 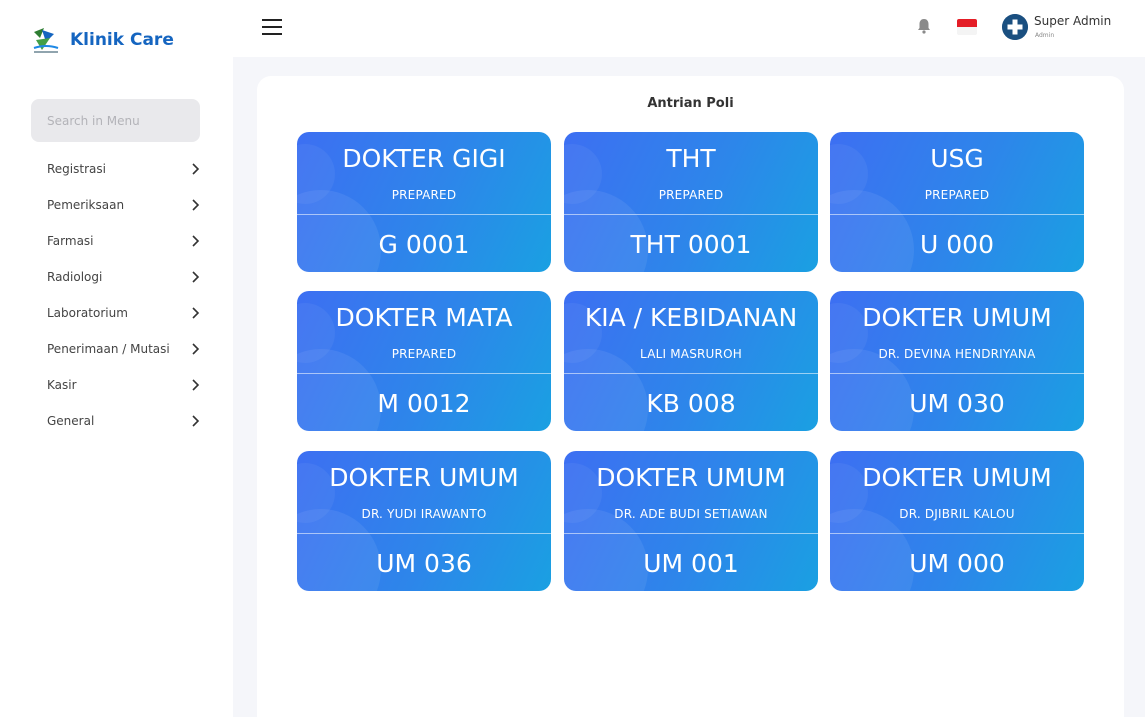 I want to click on flag-indonesia-icon, so click(x=967, y=27).